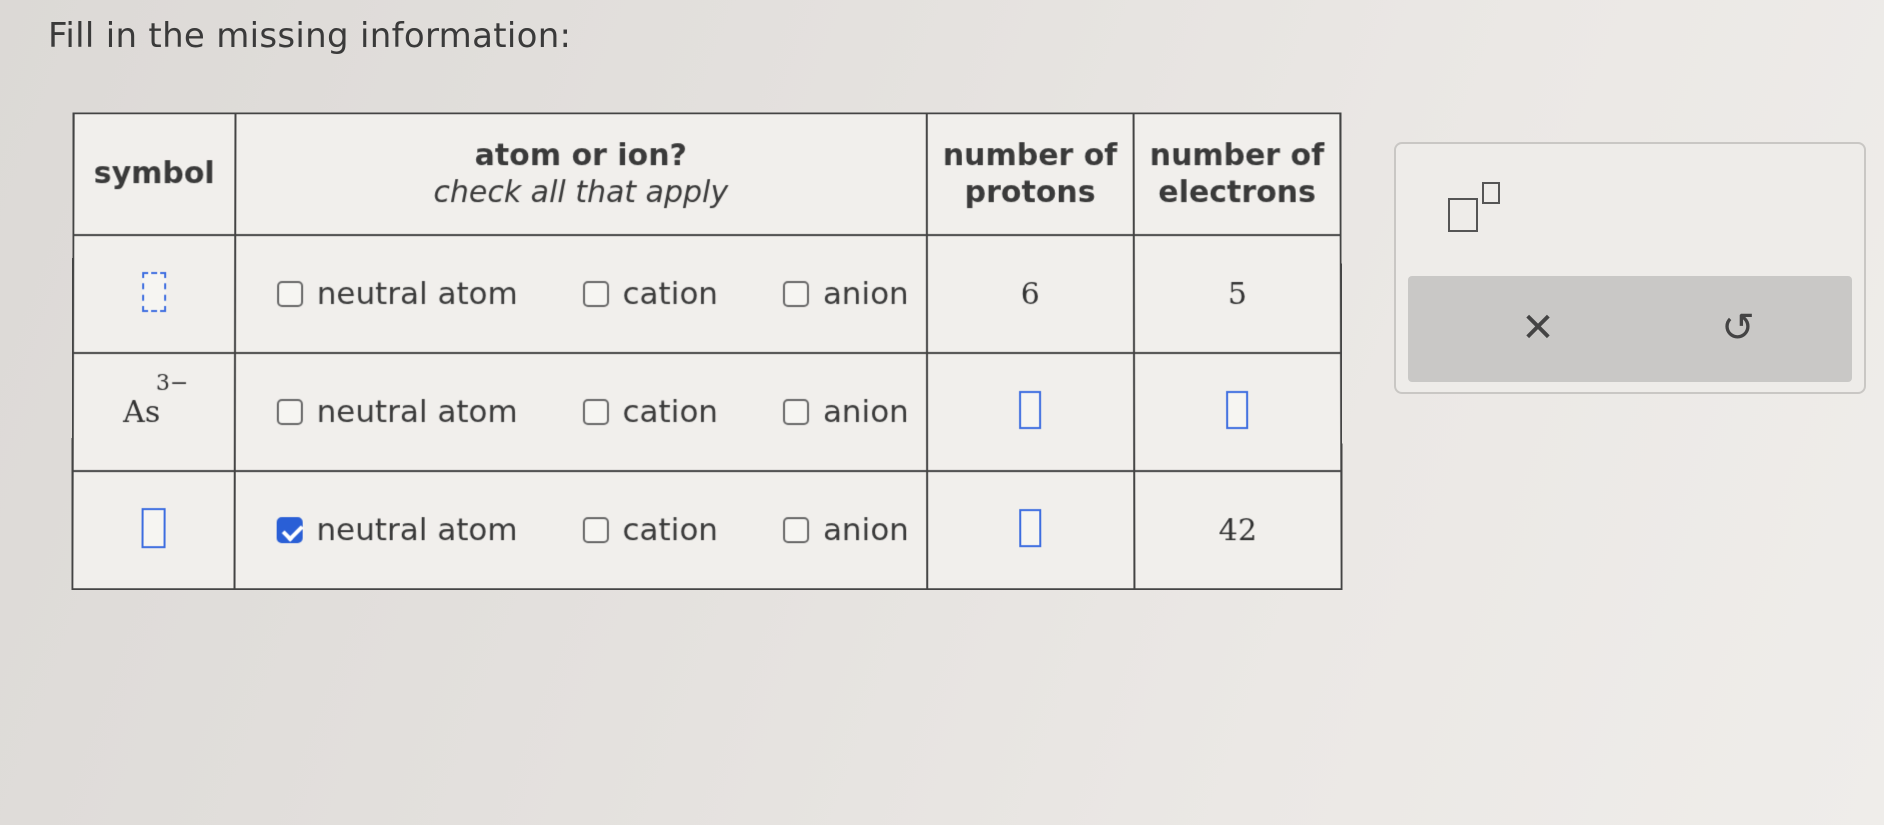  I want to click on electrons-answer-box, so click(1237, 410).